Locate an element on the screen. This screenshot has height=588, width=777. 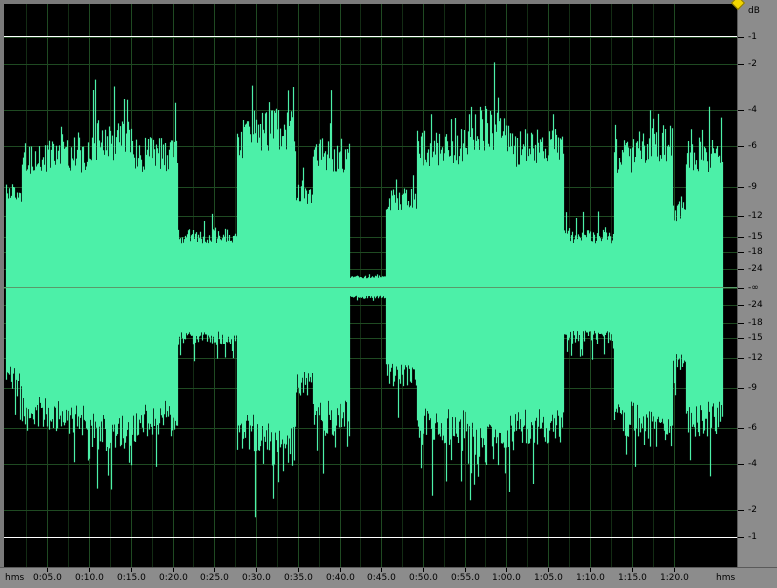
time-tick-label: 0:35.0 is located at coordinates (298, 578).